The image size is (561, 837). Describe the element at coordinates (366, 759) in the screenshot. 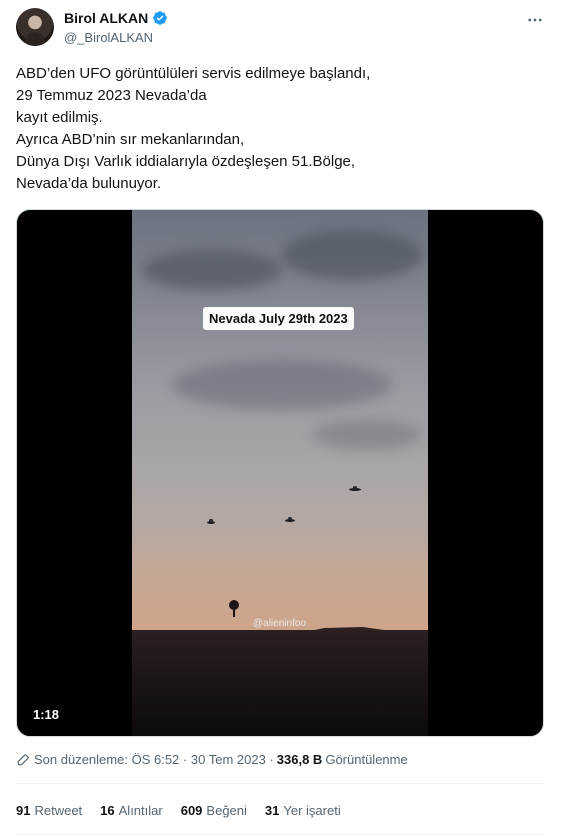

I see `views-label: Görüntülenme` at that location.